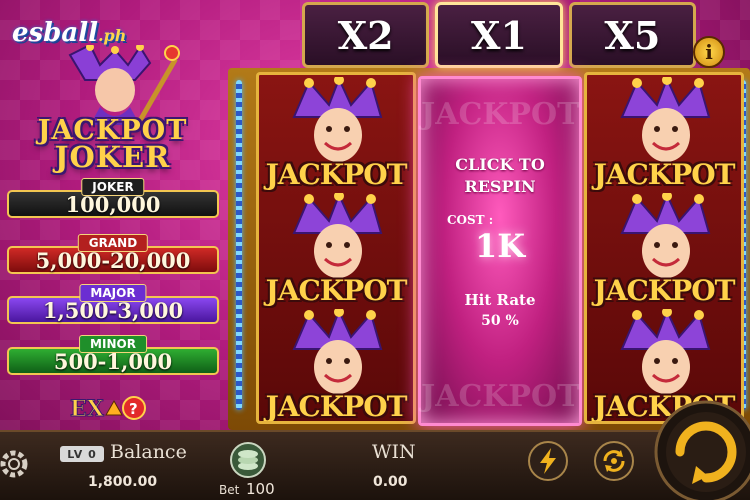 This screenshot has width=750, height=500. I want to click on game-logo: JACKPOT JOKER, so click(112, 145).